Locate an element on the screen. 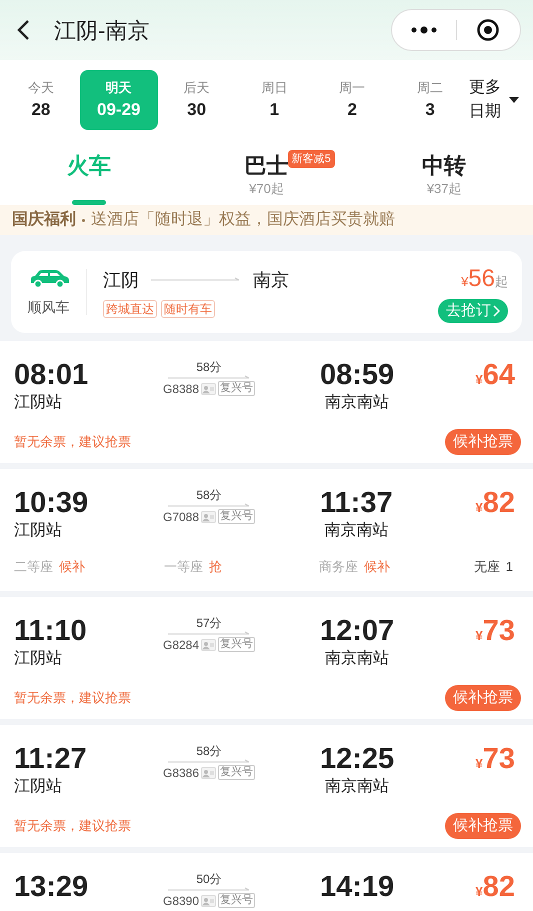 The width and height of the screenshot is (533, 911). seat-status: 1 is located at coordinates (509, 567).